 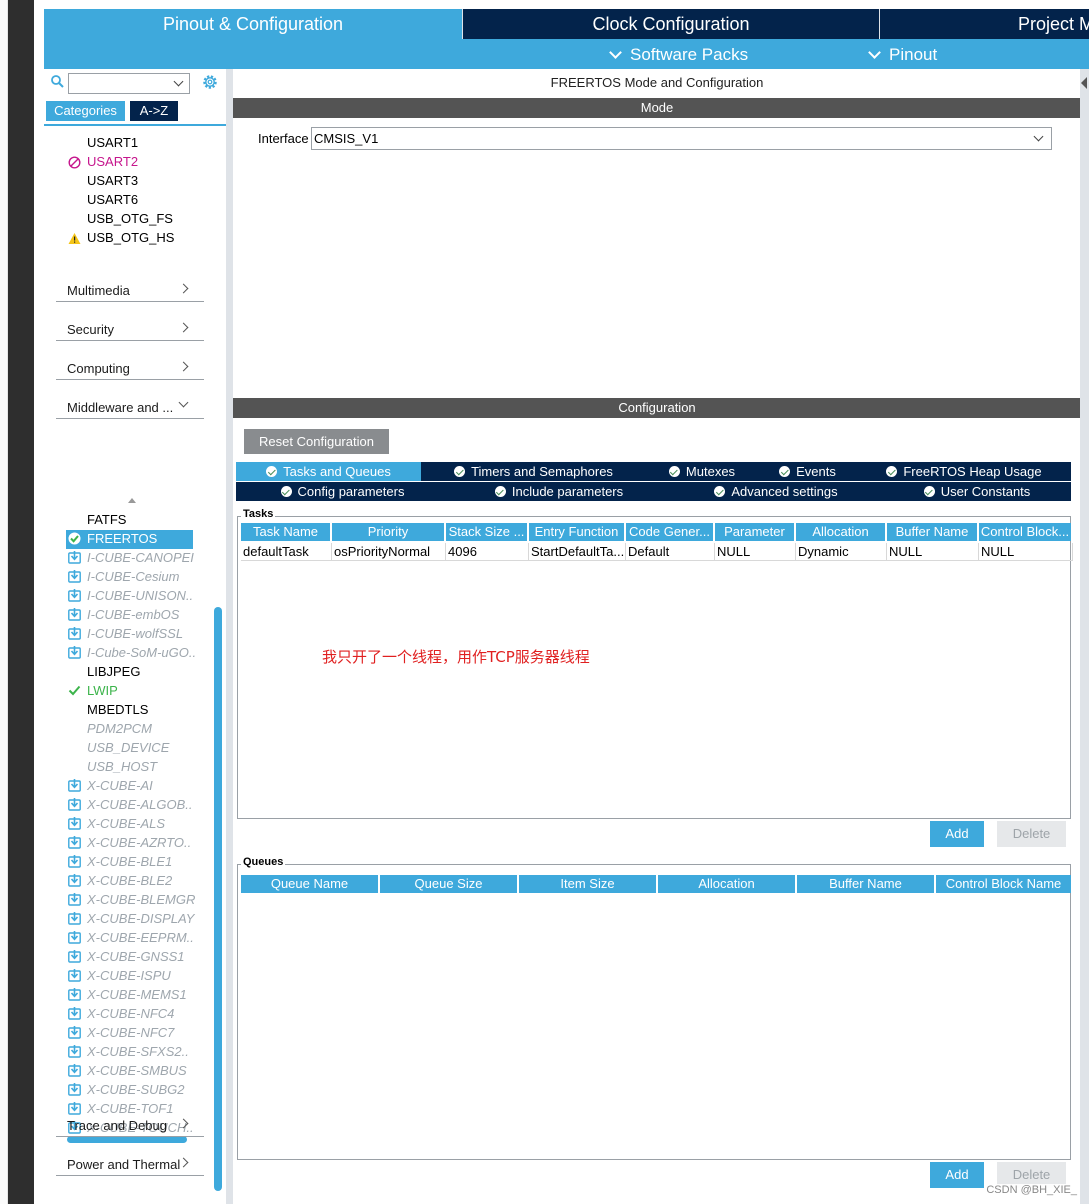 I want to click on category-security: Security, so click(x=130, y=328).